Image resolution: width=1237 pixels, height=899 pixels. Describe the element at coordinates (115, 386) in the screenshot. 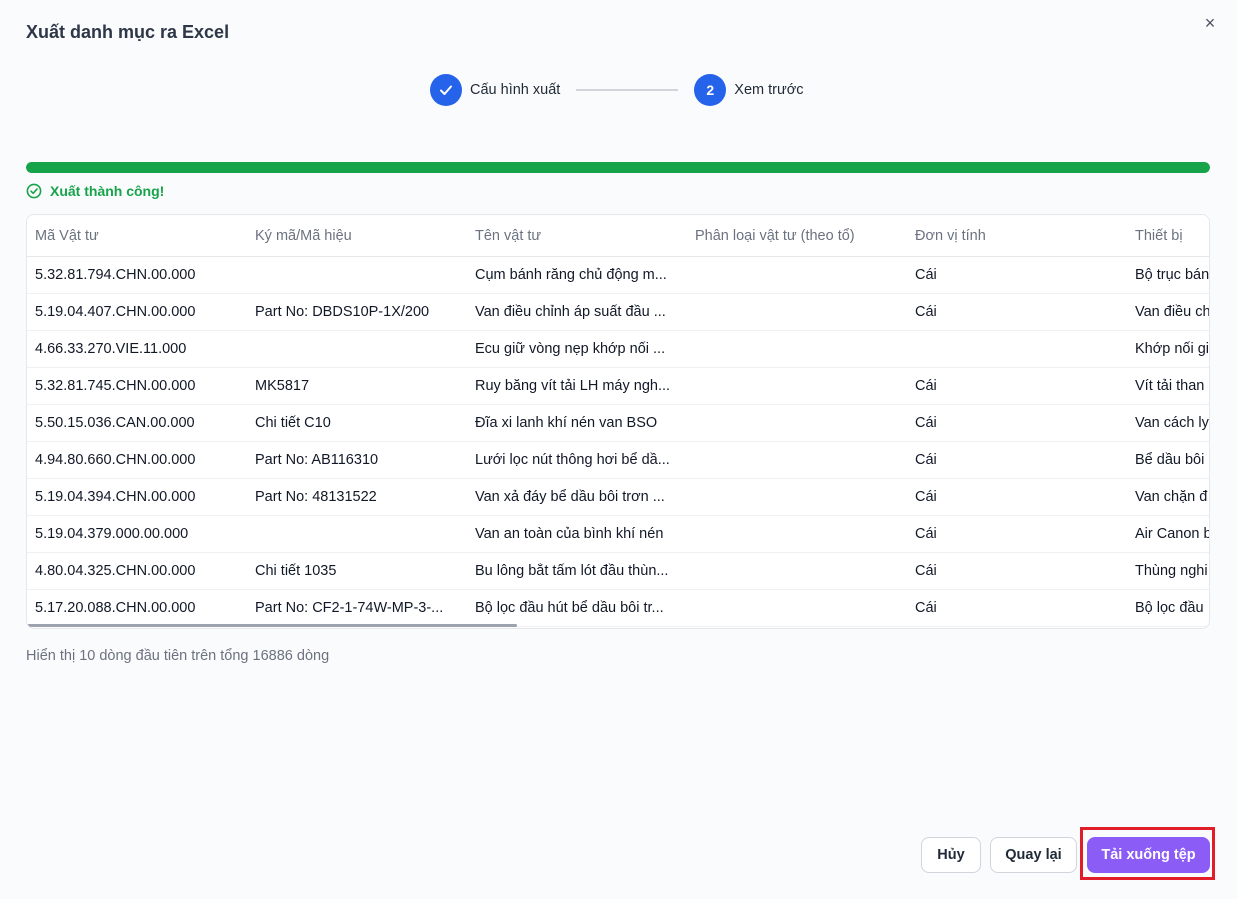

I see `table-cell: 5.32.81.745.CHN.00.000` at that location.